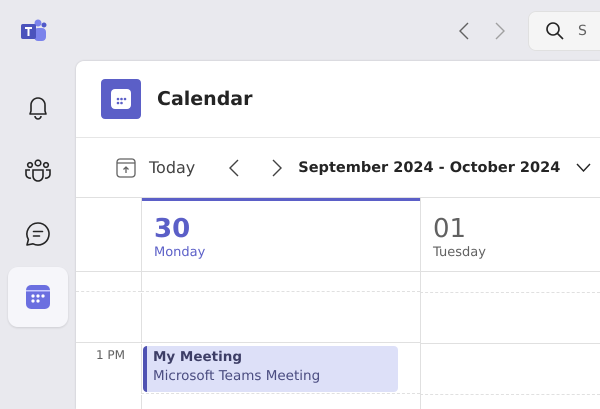 This screenshot has height=409, width=600. Describe the element at coordinates (450, 229) in the screenshot. I see `day-number: 01` at that location.